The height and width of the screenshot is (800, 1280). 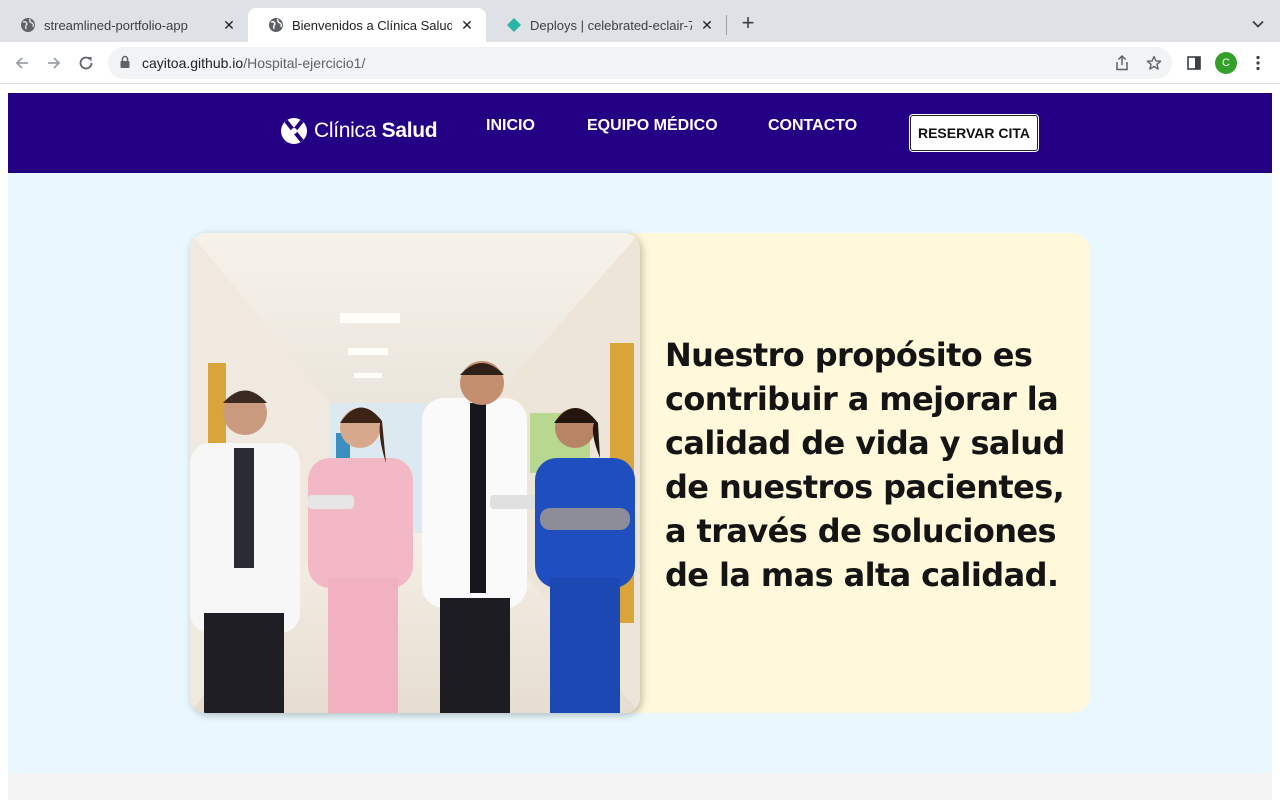 I want to click on reservar-cita-button: RESERVAR CITA, so click(x=974, y=133).